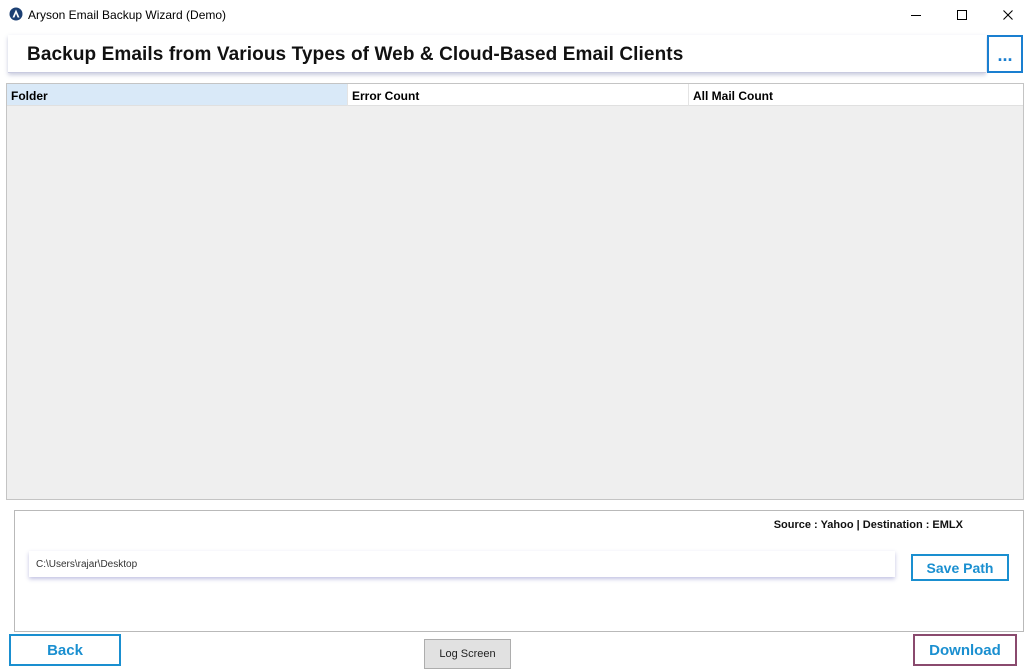 Image resolution: width=1024 pixels, height=670 pixels. Describe the element at coordinates (127, 15) in the screenshot. I see `window-title: Aryson Email Backup Wizard (Demo)` at that location.